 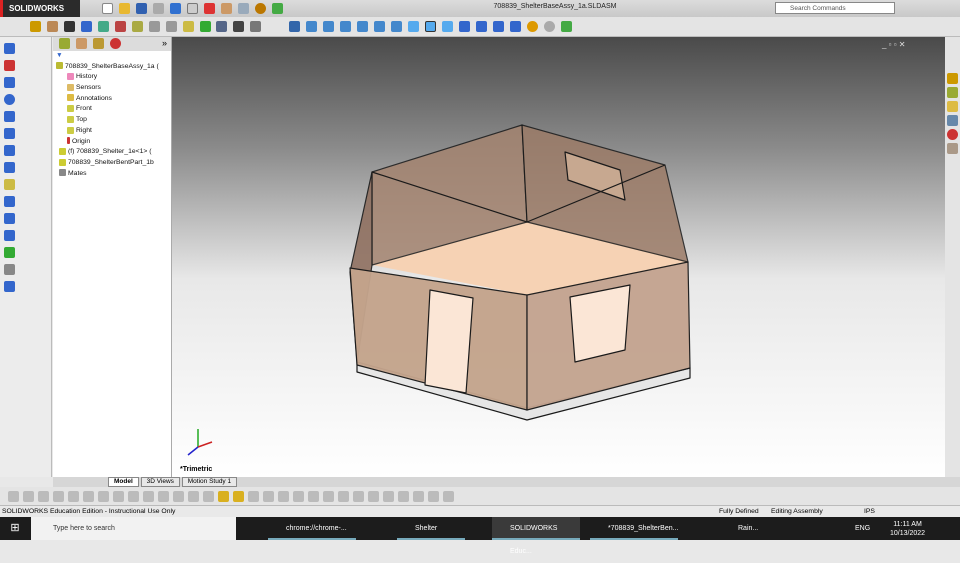 What do you see at coordinates (112, 163) in the screenshot?
I see `tree-item-bent-part: 708839_ShelterBentPart_1b` at bounding box center [112, 163].